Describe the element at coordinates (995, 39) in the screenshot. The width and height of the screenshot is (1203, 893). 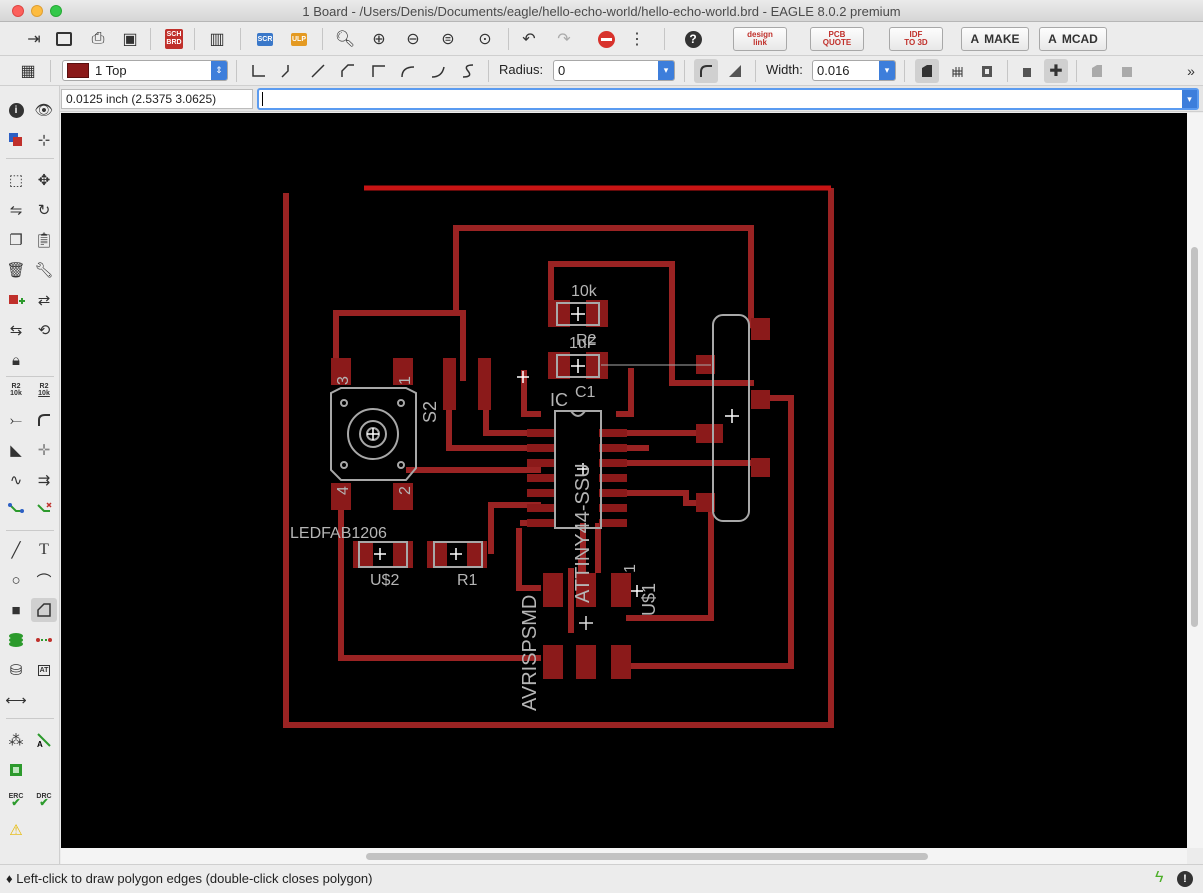
I see `make-button: A MAKE` at that location.